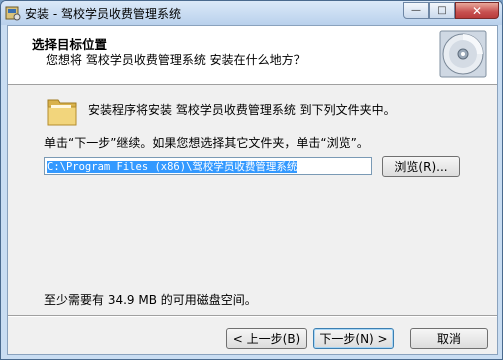 The image size is (503, 360). What do you see at coordinates (449, 338) in the screenshot?
I see `cancel-button: 取消` at bounding box center [449, 338].